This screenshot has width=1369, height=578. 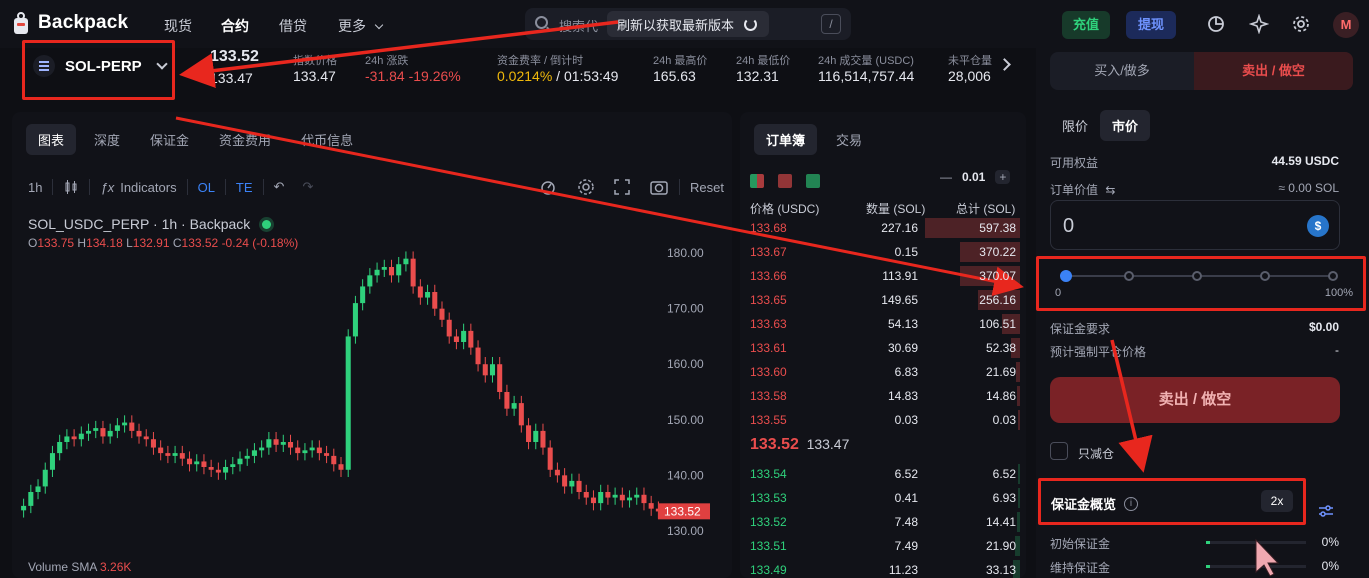 What do you see at coordinates (1195, 400) in the screenshot?
I see `submit-sell-button: 卖出 / 做空` at bounding box center [1195, 400].